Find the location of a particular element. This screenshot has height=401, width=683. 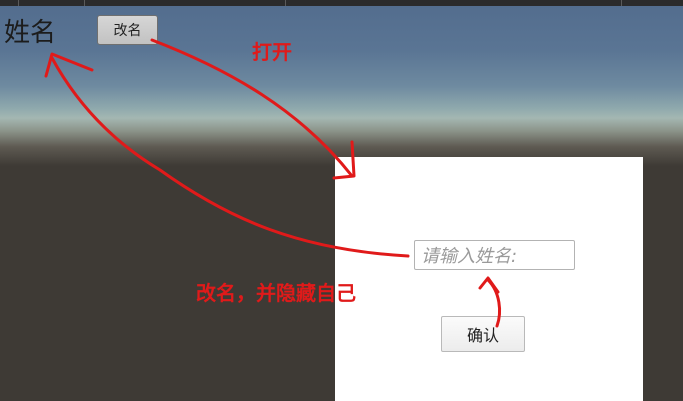

annotation-open-label: 打开 is located at coordinates (272, 52).